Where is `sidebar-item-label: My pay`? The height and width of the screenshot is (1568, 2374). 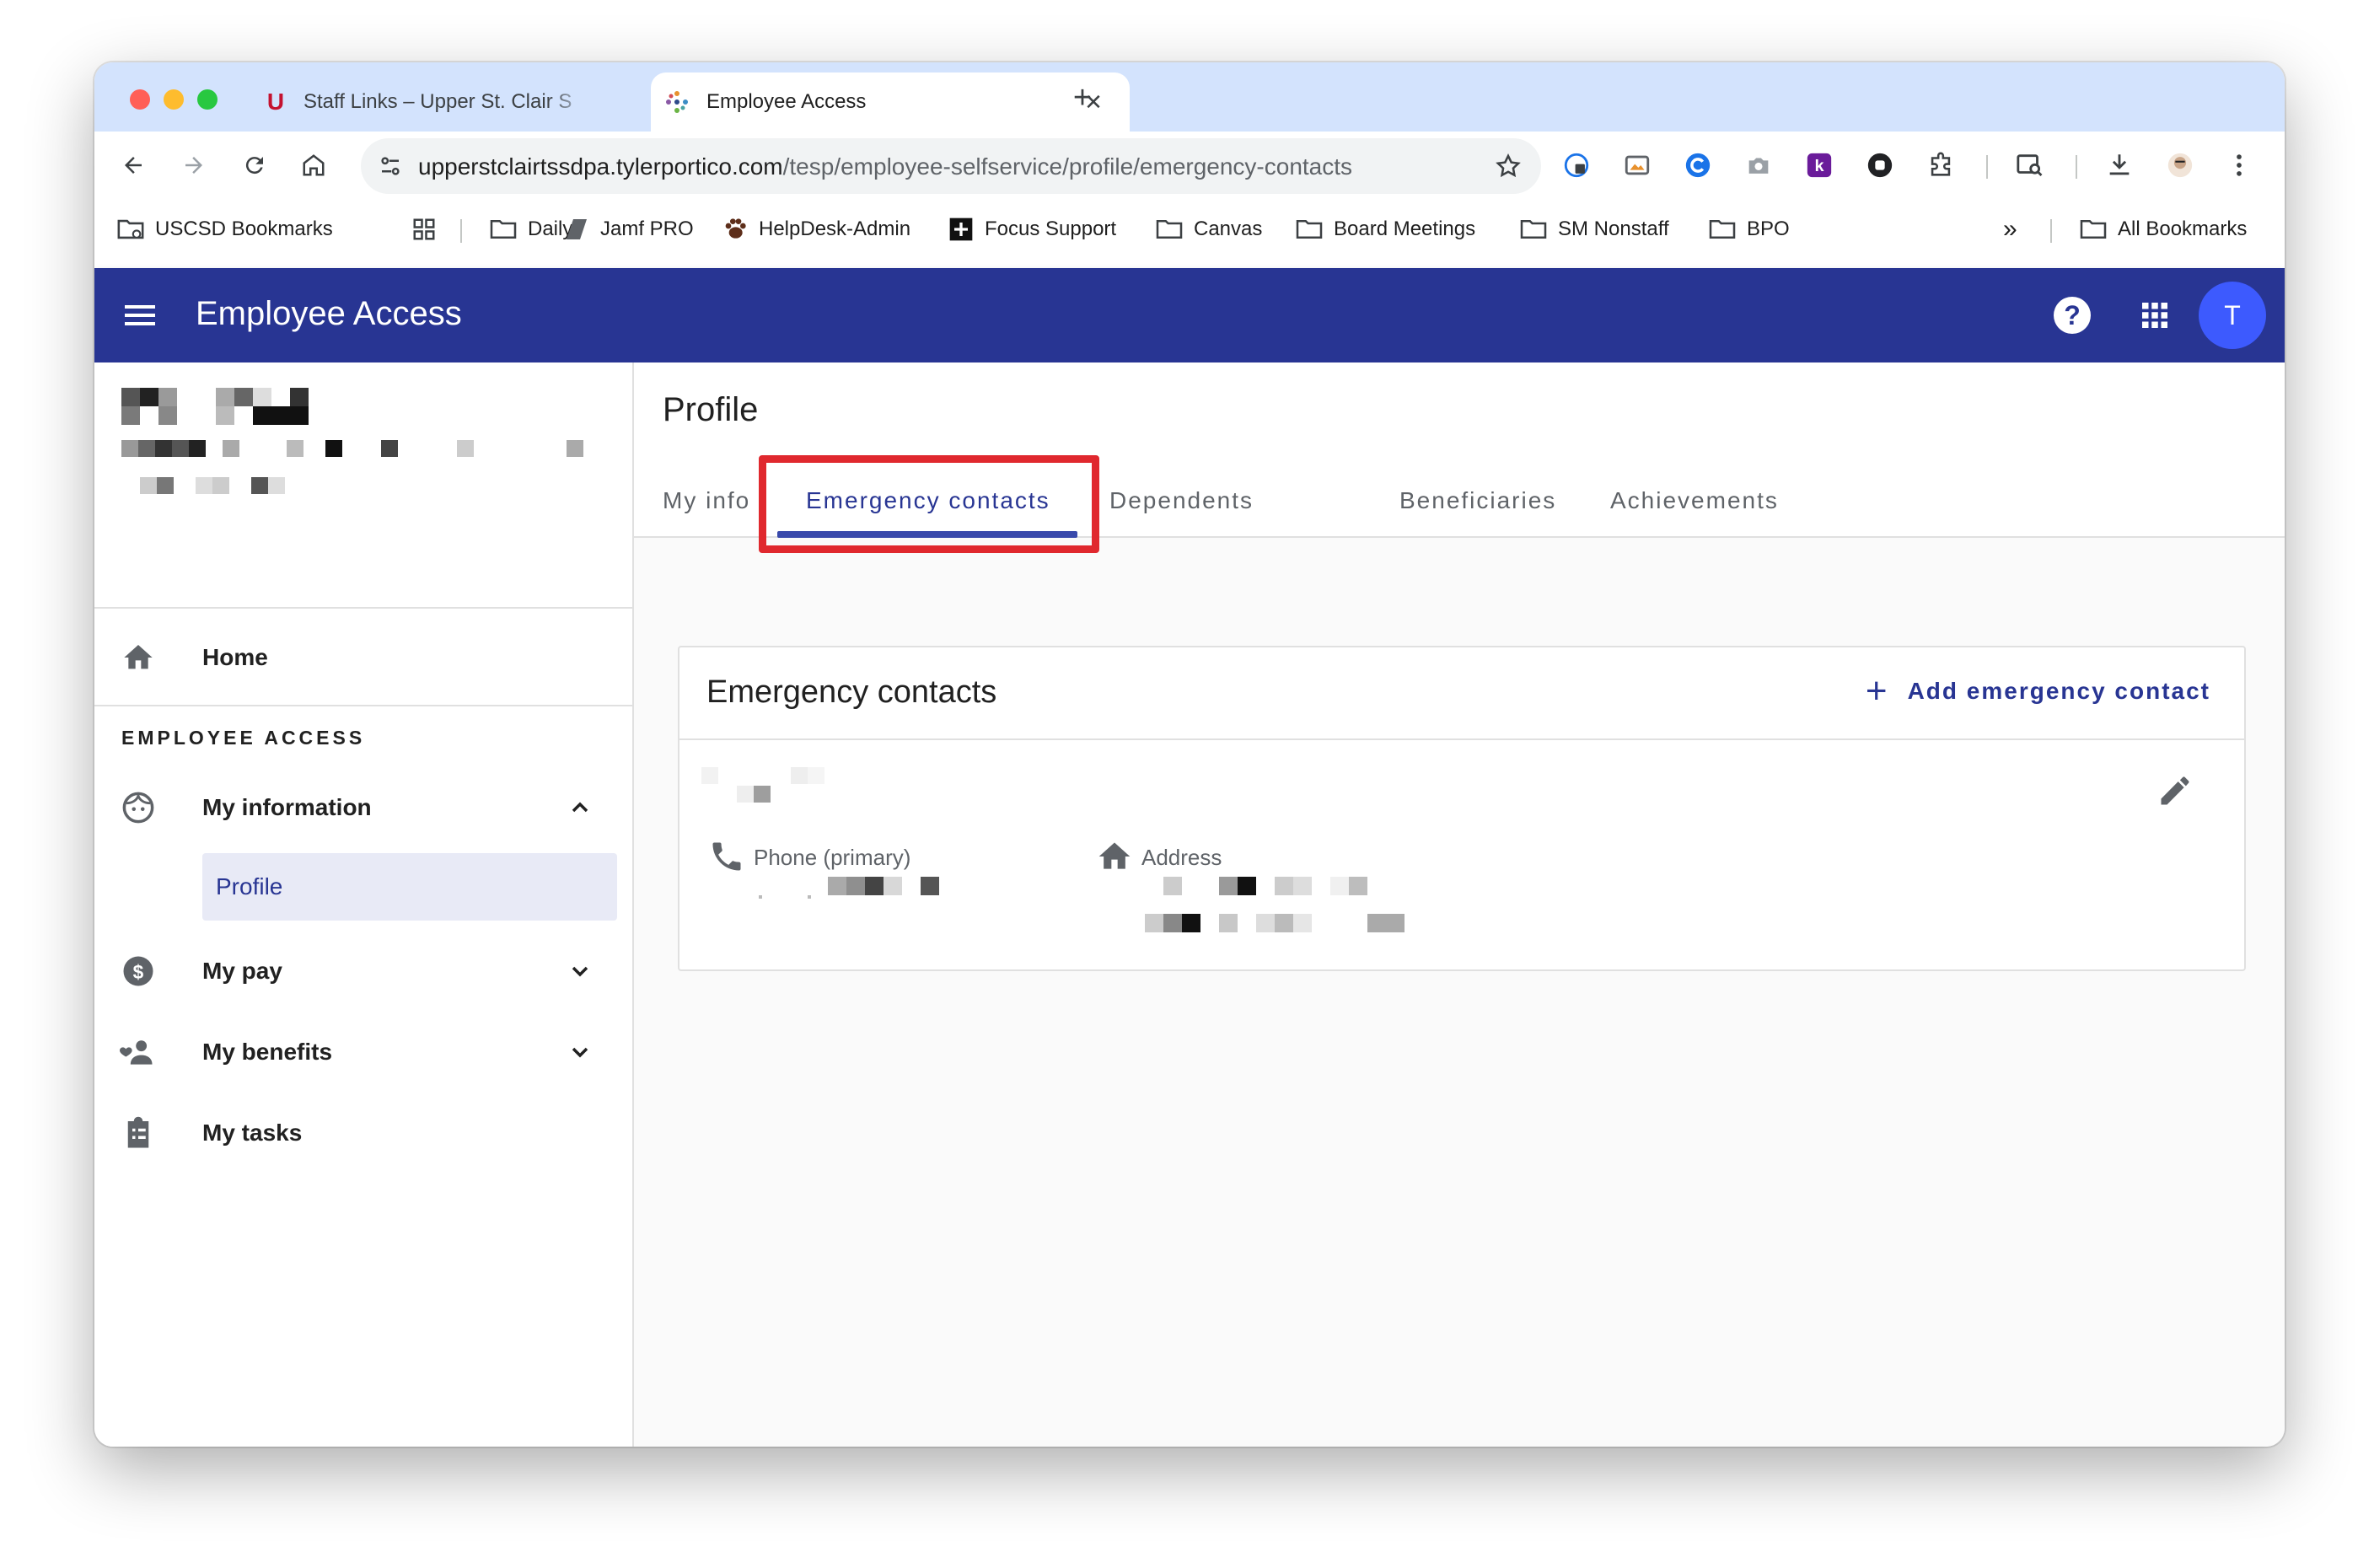 sidebar-item-label: My pay is located at coordinates (242, 971).